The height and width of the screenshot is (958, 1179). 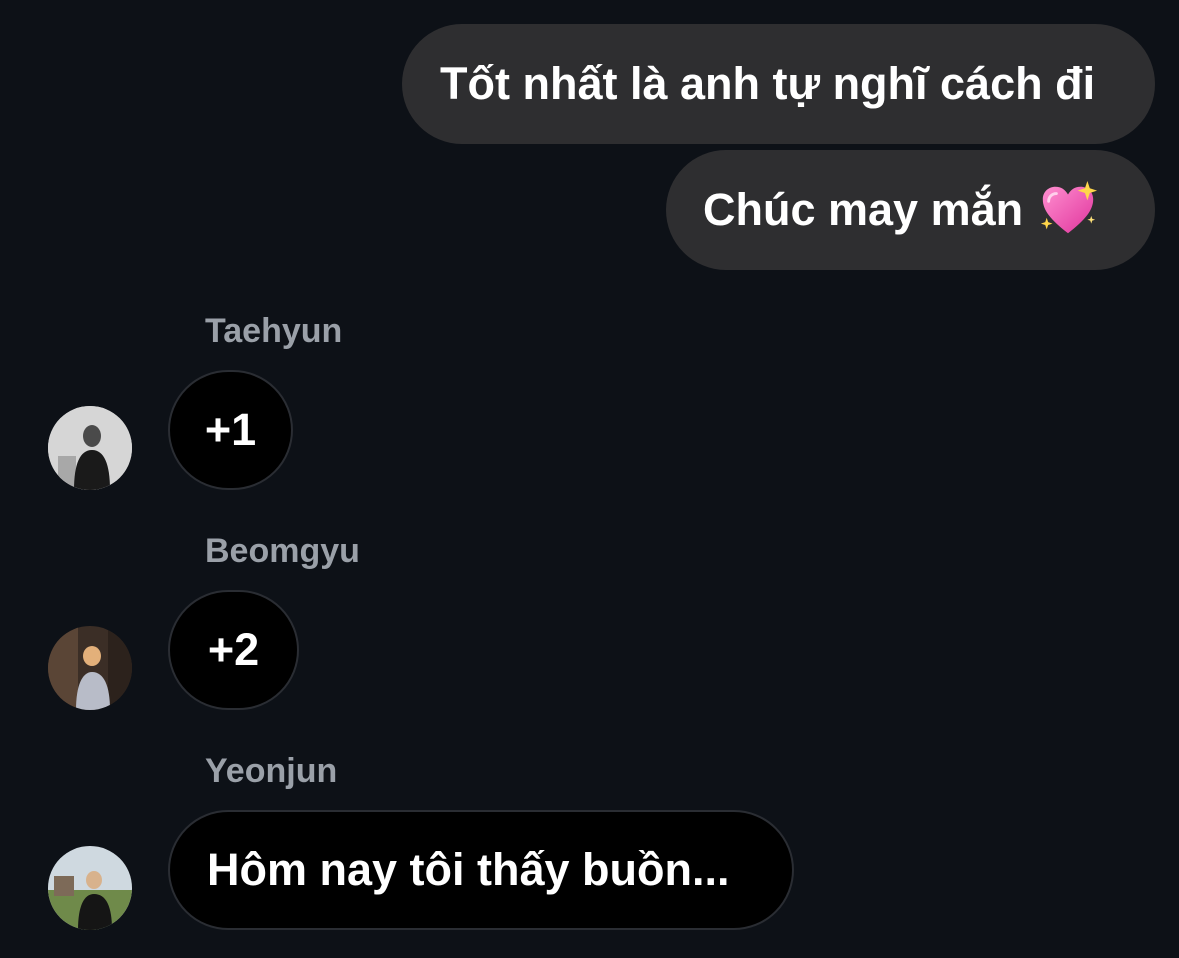 I want to click on sender-name: Beomgyu, so click(x=282, y=551).